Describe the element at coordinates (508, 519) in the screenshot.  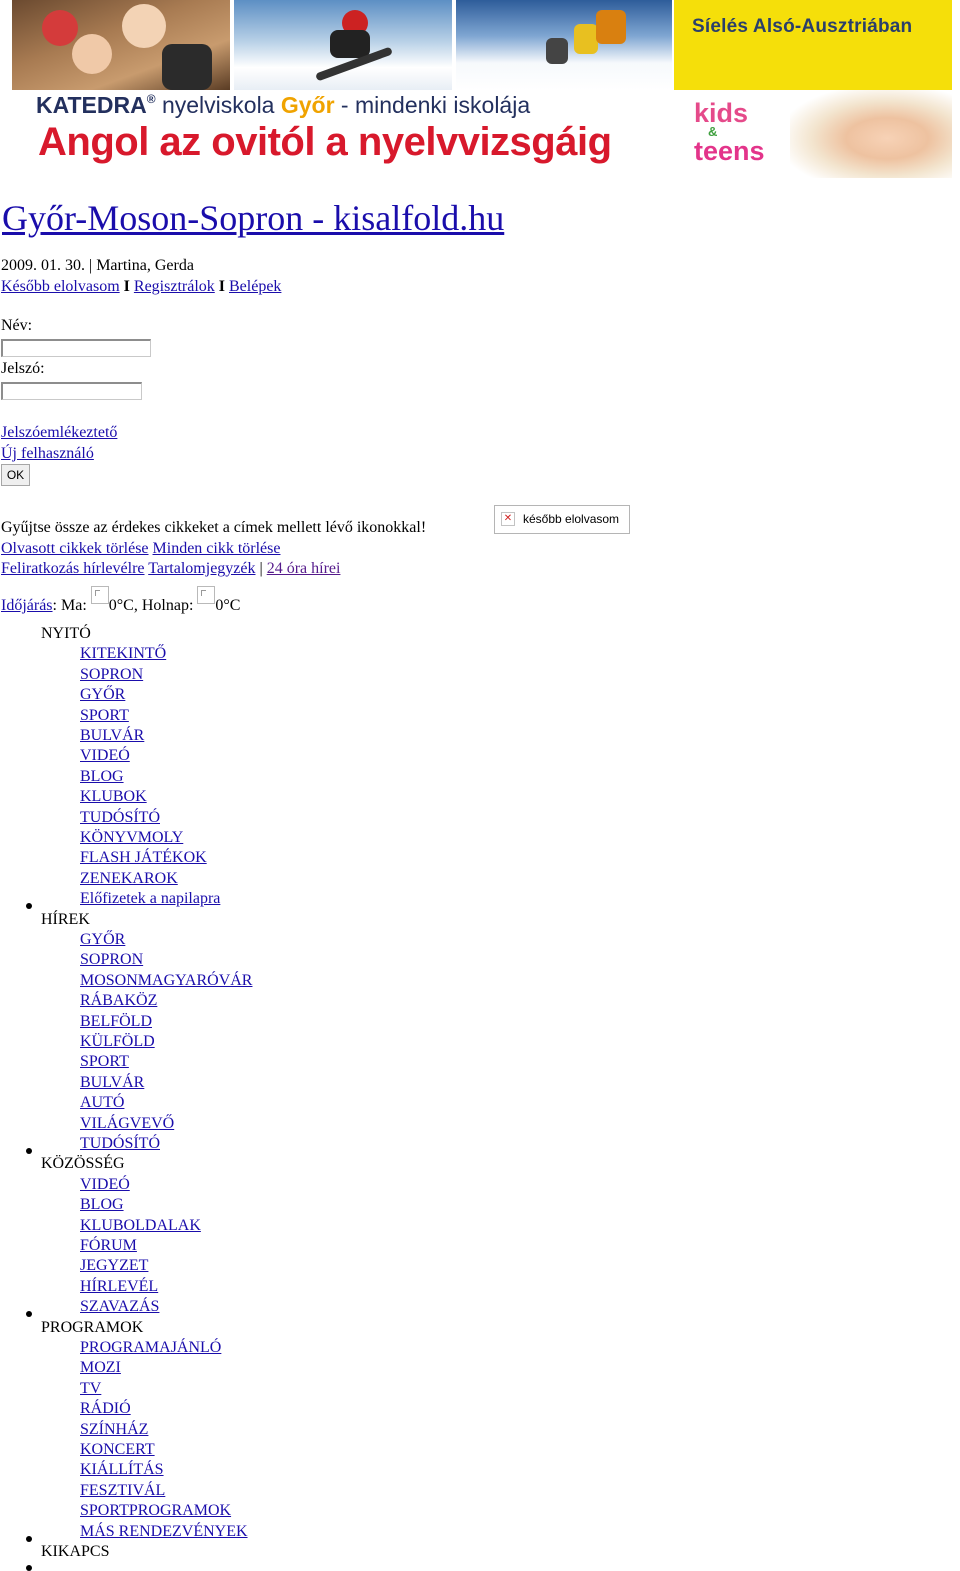
I see `broken-image-icon: ✕` at that location.